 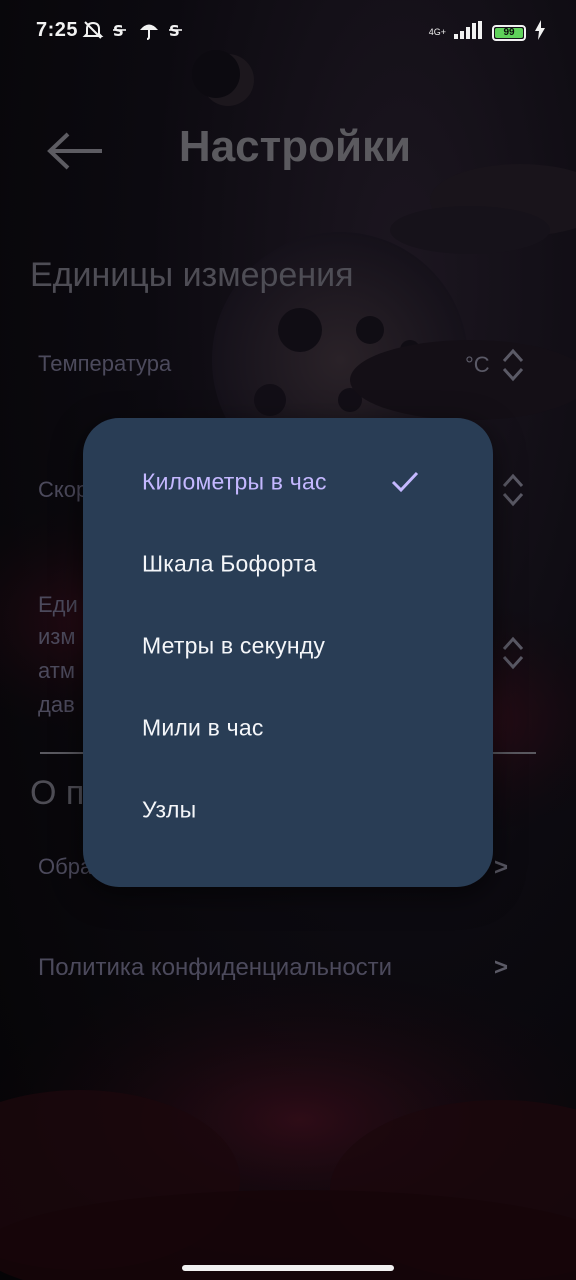 I want to click on home-indicator, so click(x=288, y=1268).